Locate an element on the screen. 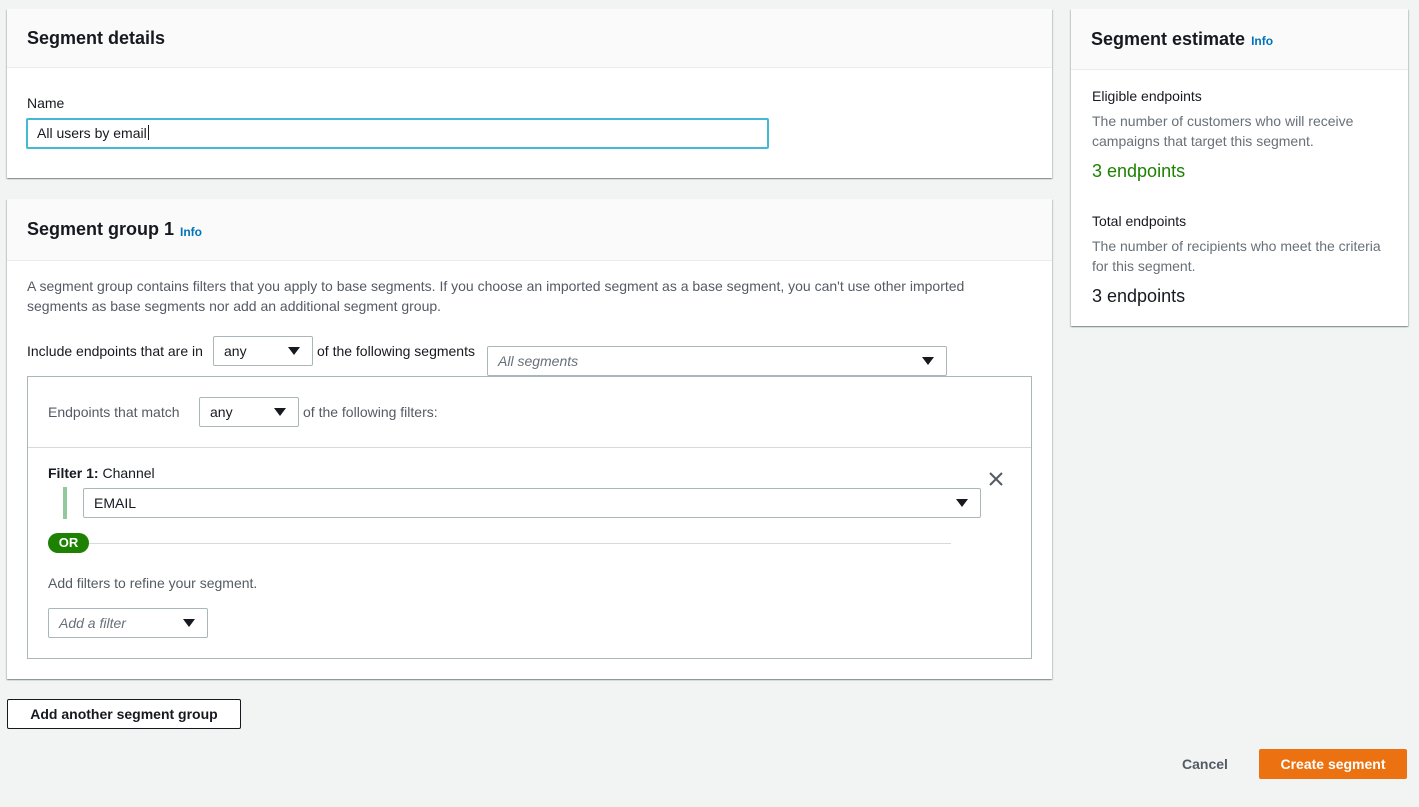 The image size is (1419, 807). include-logic-value: any is located at coordinates (235, 351).